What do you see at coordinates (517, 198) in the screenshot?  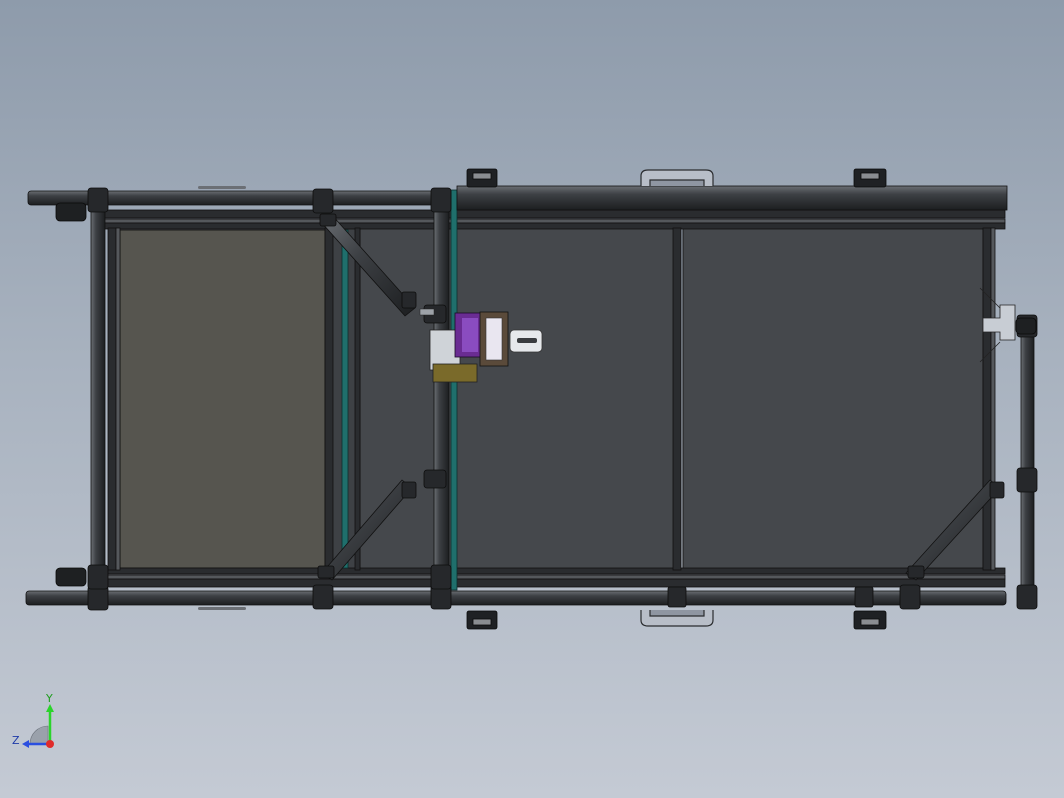 I see `top-tube` at bounding box center [517, 198].